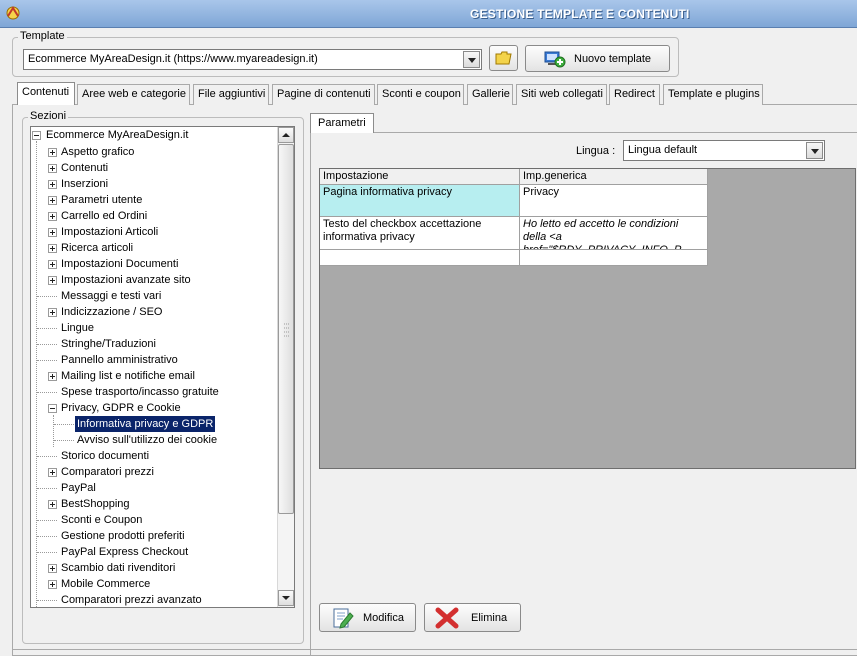 The image size is (857, 656). What do you see at coordinates (724, 150) in the screenshot?
I see `lingua-select: Lingua default` at bounding box center [724, 150].